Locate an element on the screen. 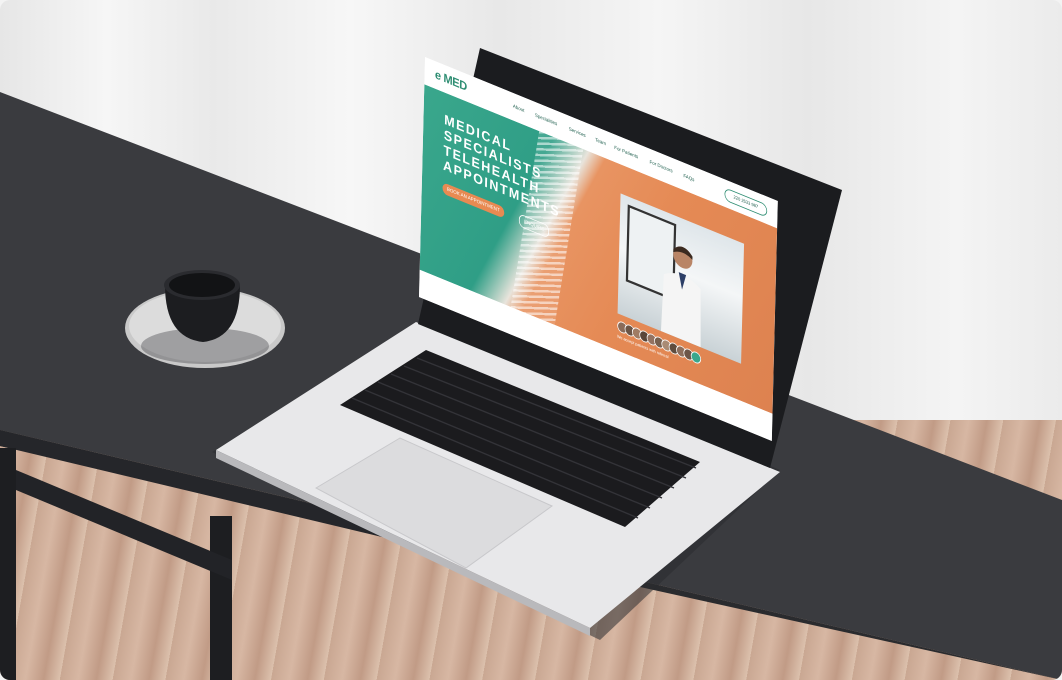  nav-for-patients: For Patients is located at coordinates (626, 153).